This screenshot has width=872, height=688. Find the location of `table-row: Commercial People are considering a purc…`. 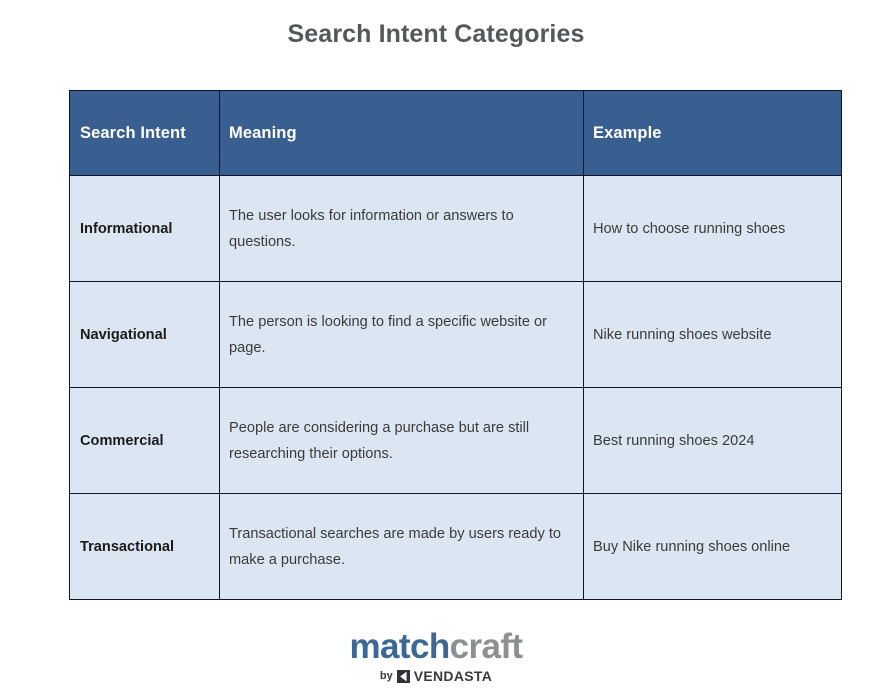

table-row: Commercial People are considering a purc… is located at coordinates (455, 440).